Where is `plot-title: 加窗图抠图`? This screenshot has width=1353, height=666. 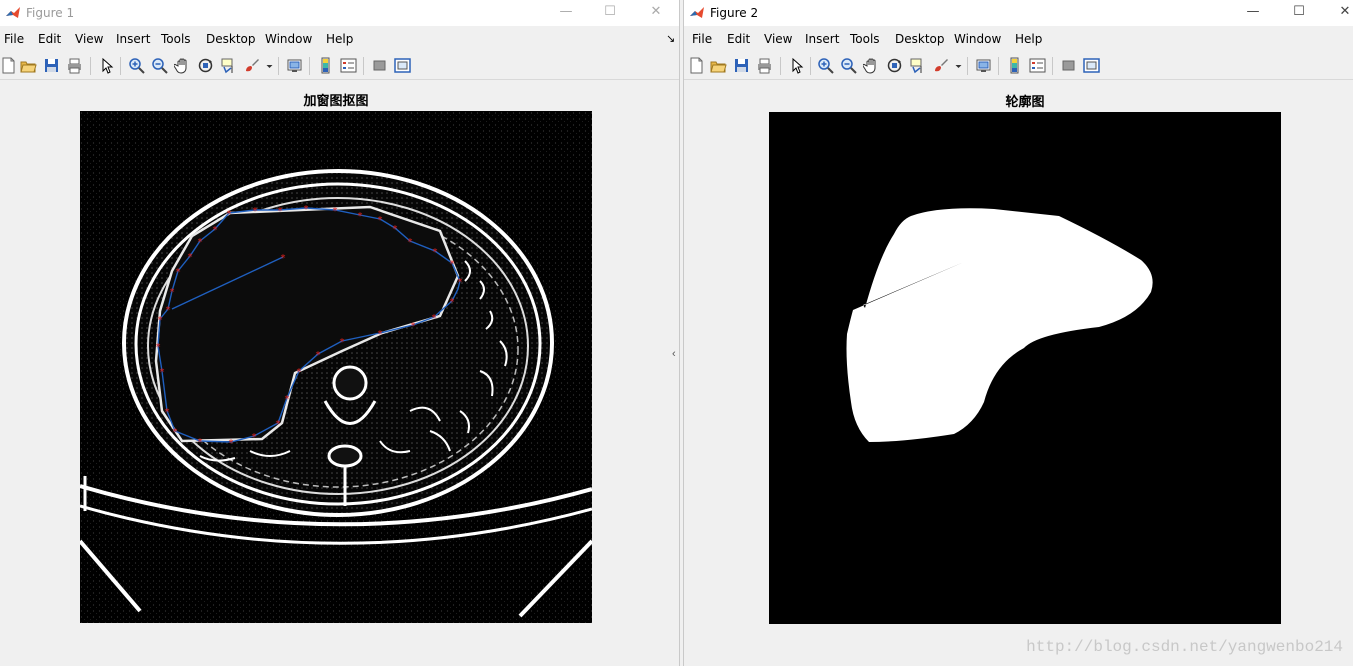
plot-title: 加窗图抠图 is located at coordinates (336, 101).